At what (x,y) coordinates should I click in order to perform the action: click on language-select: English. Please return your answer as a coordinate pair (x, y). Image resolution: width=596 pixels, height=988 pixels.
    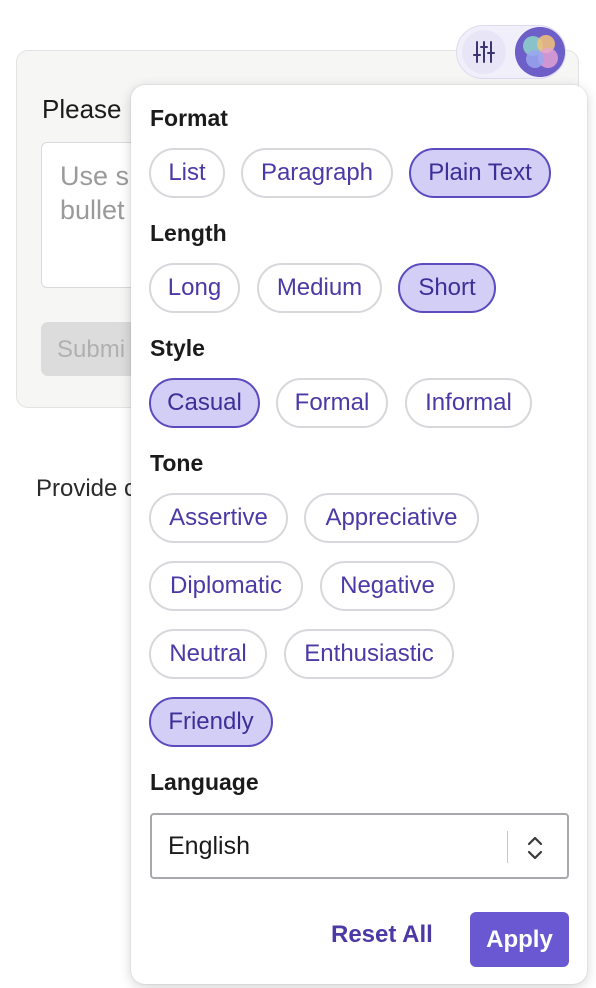
    Looking at the image, I should click on (359, 846).